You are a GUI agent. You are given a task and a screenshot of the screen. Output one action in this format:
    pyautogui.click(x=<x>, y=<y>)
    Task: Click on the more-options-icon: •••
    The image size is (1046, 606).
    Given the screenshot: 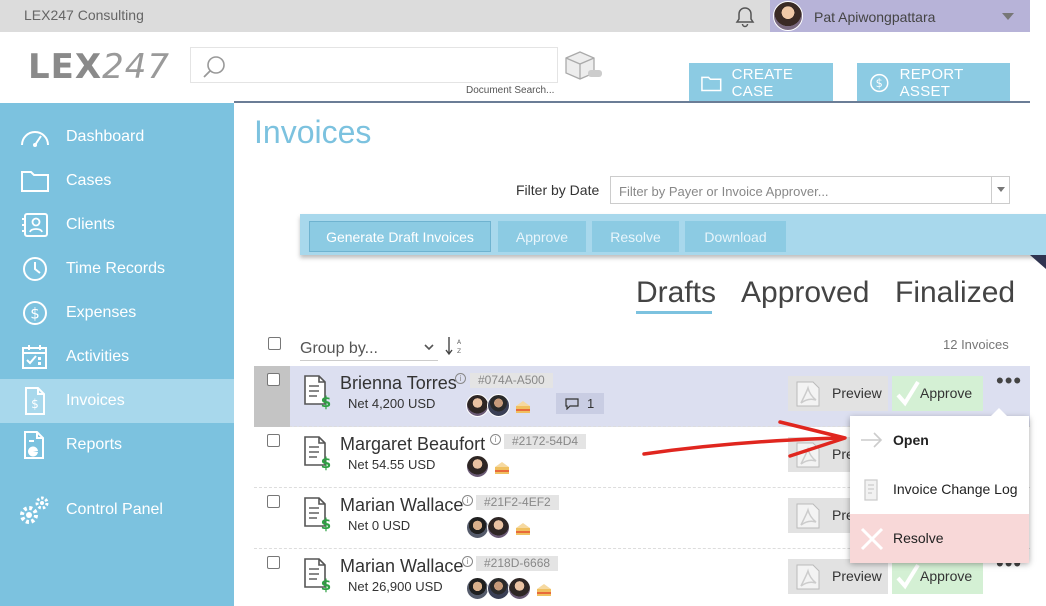 What is the action you would take?
    pyautogui.click(x=1009, y=381)
    